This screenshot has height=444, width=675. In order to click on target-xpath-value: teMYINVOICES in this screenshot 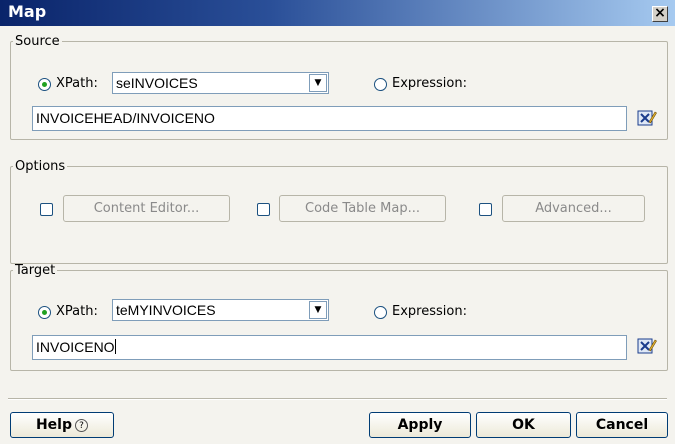, I will do `click(166, 310)`.